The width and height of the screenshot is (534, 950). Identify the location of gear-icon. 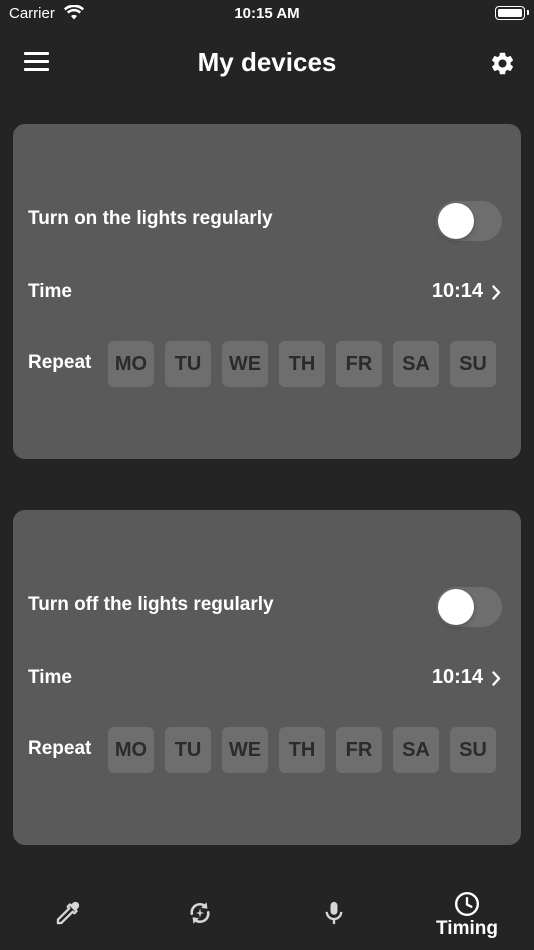
(502, 63).